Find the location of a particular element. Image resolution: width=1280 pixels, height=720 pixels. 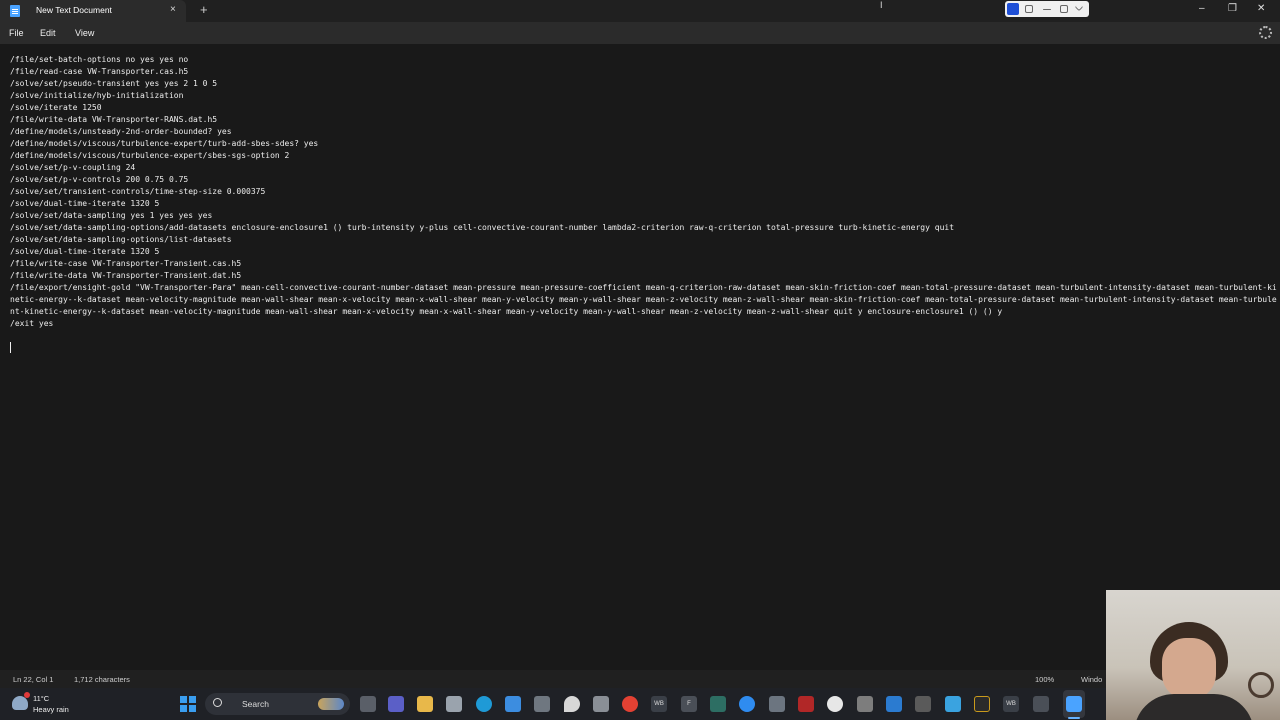

media-icon is located at coordinates (835, 704).